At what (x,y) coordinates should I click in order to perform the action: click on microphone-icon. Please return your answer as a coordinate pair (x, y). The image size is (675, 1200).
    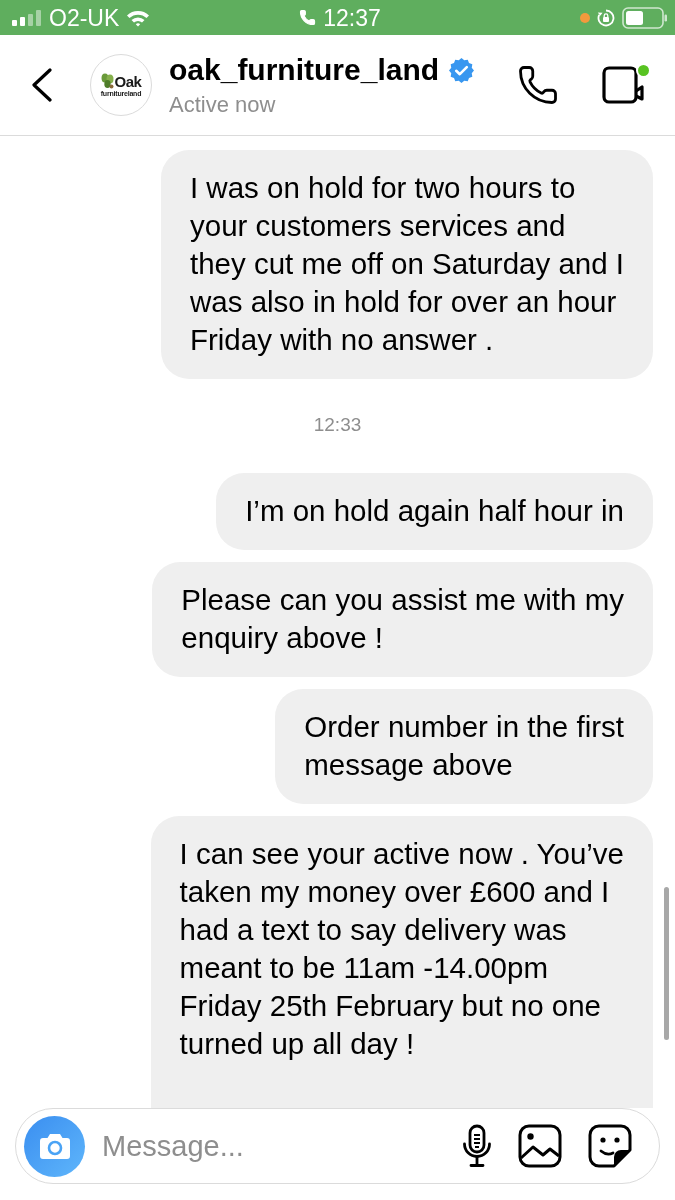
    Looking at the image, I should click on (477, 1146).